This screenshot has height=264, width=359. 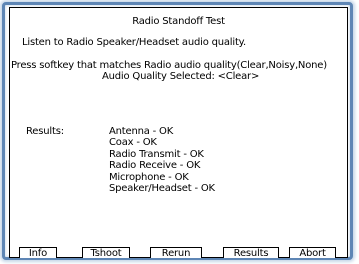 I want to click on softkey-results: Results, so click(x=251, y=253).